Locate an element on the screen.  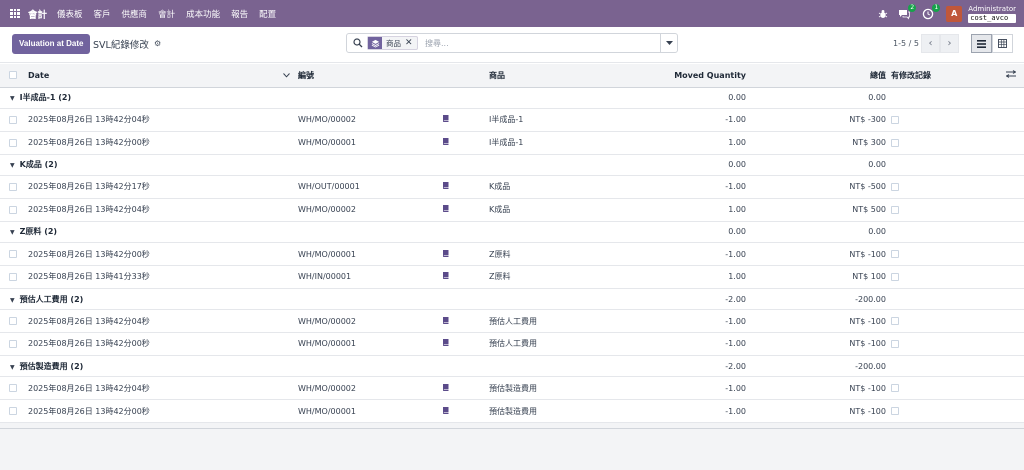
table-icon is located at coordinates (1002, 43).